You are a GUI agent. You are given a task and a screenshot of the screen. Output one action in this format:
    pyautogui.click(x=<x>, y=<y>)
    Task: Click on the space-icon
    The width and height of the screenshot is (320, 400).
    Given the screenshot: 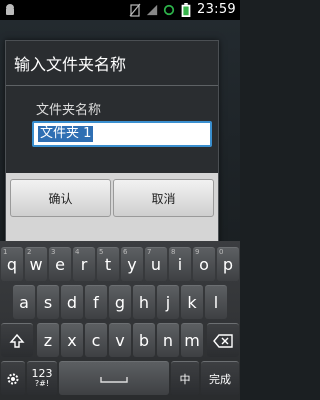 What is the action you would take?
    pyautogui.click(x=114, y=379)
    